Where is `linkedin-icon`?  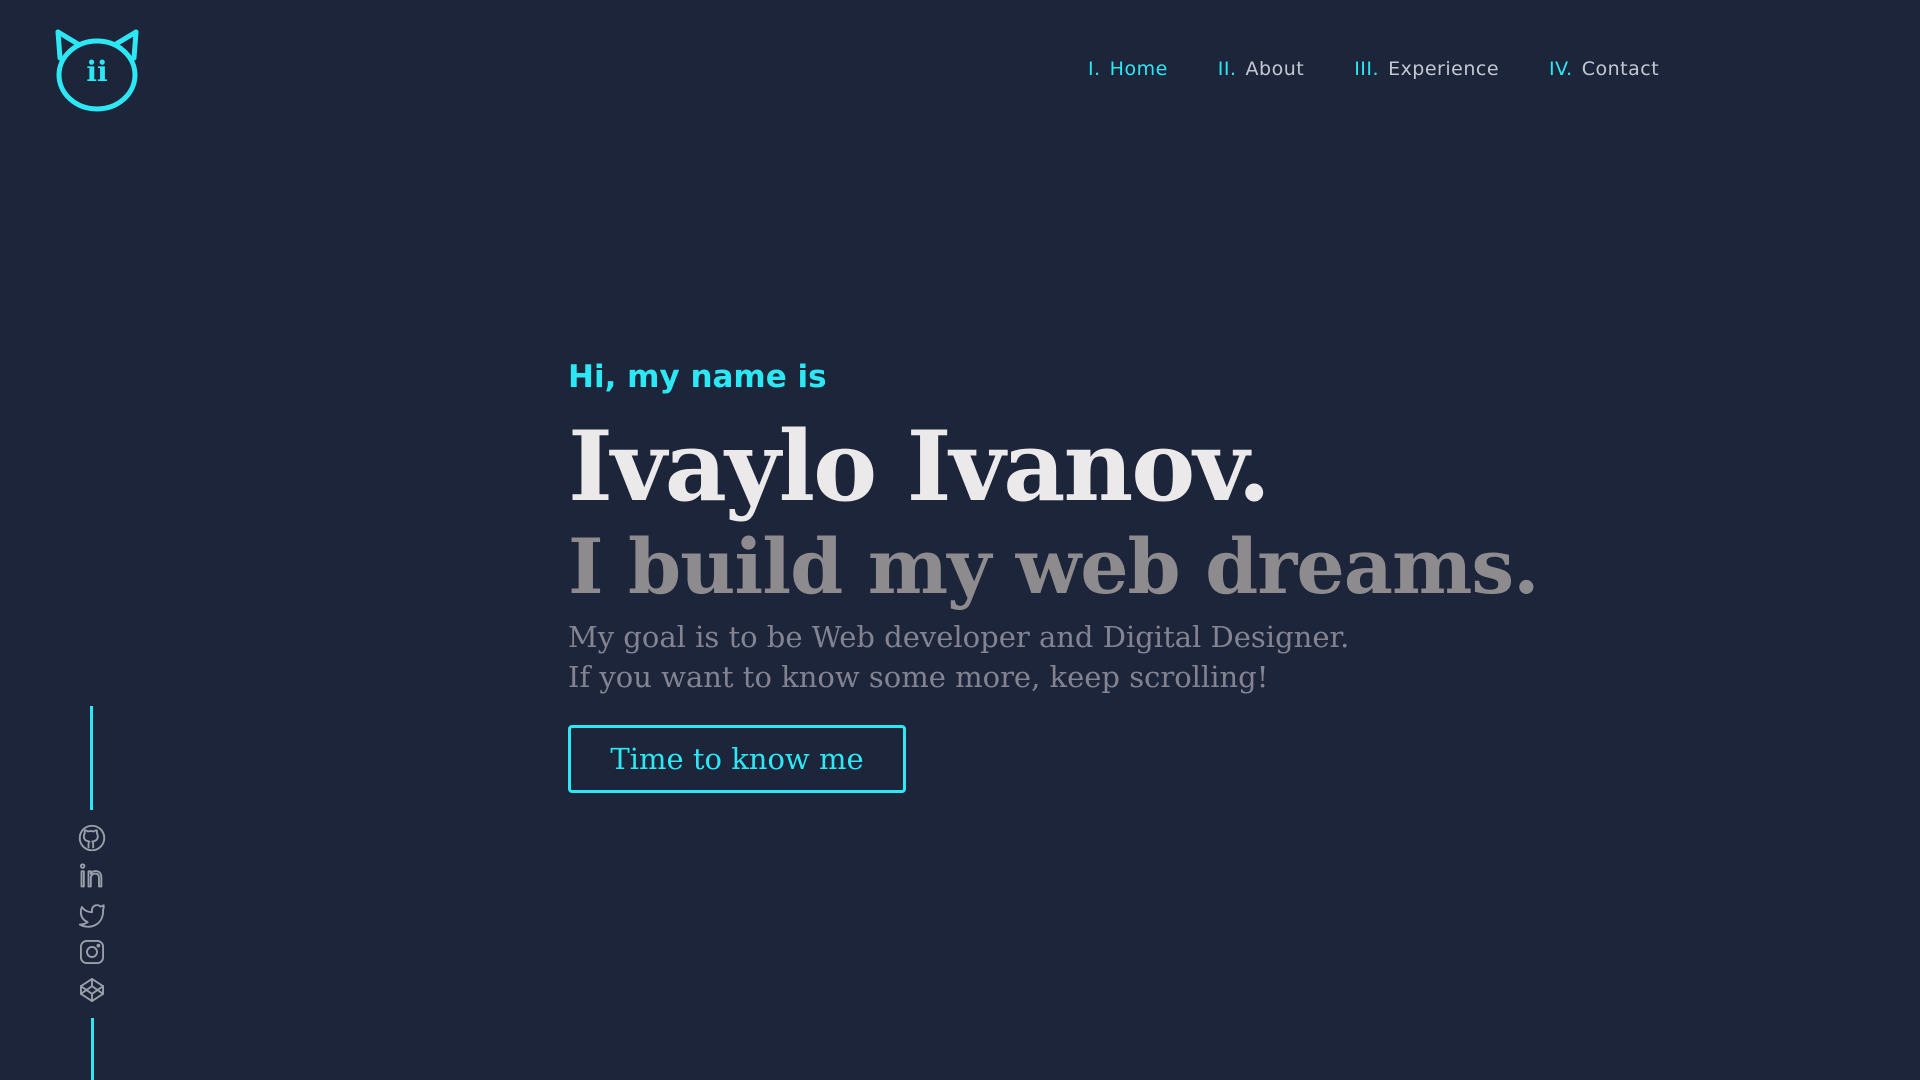 linkedin-icon is located at coordinates (92, 876).